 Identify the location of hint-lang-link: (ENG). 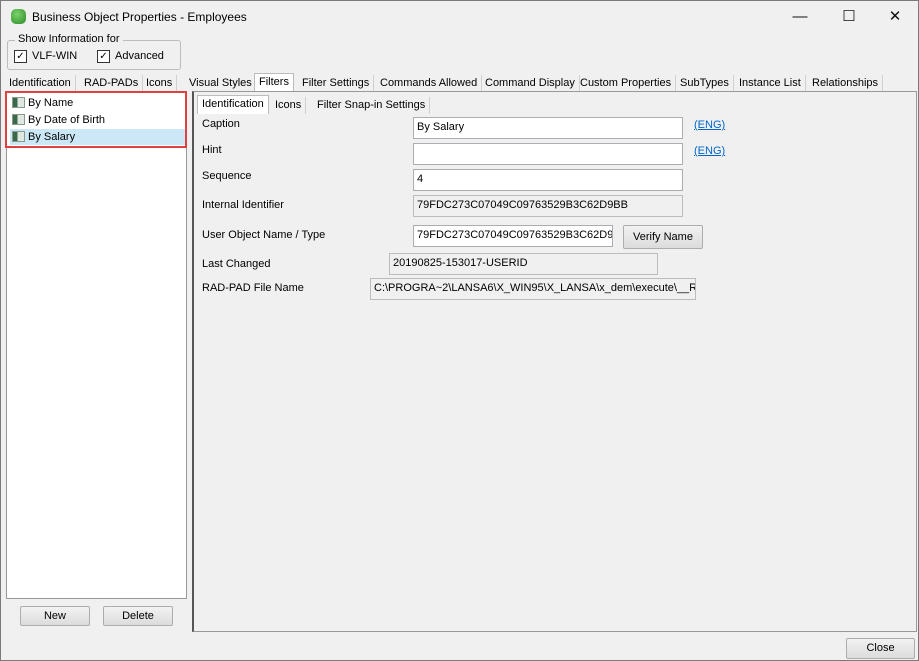
(709, 151).